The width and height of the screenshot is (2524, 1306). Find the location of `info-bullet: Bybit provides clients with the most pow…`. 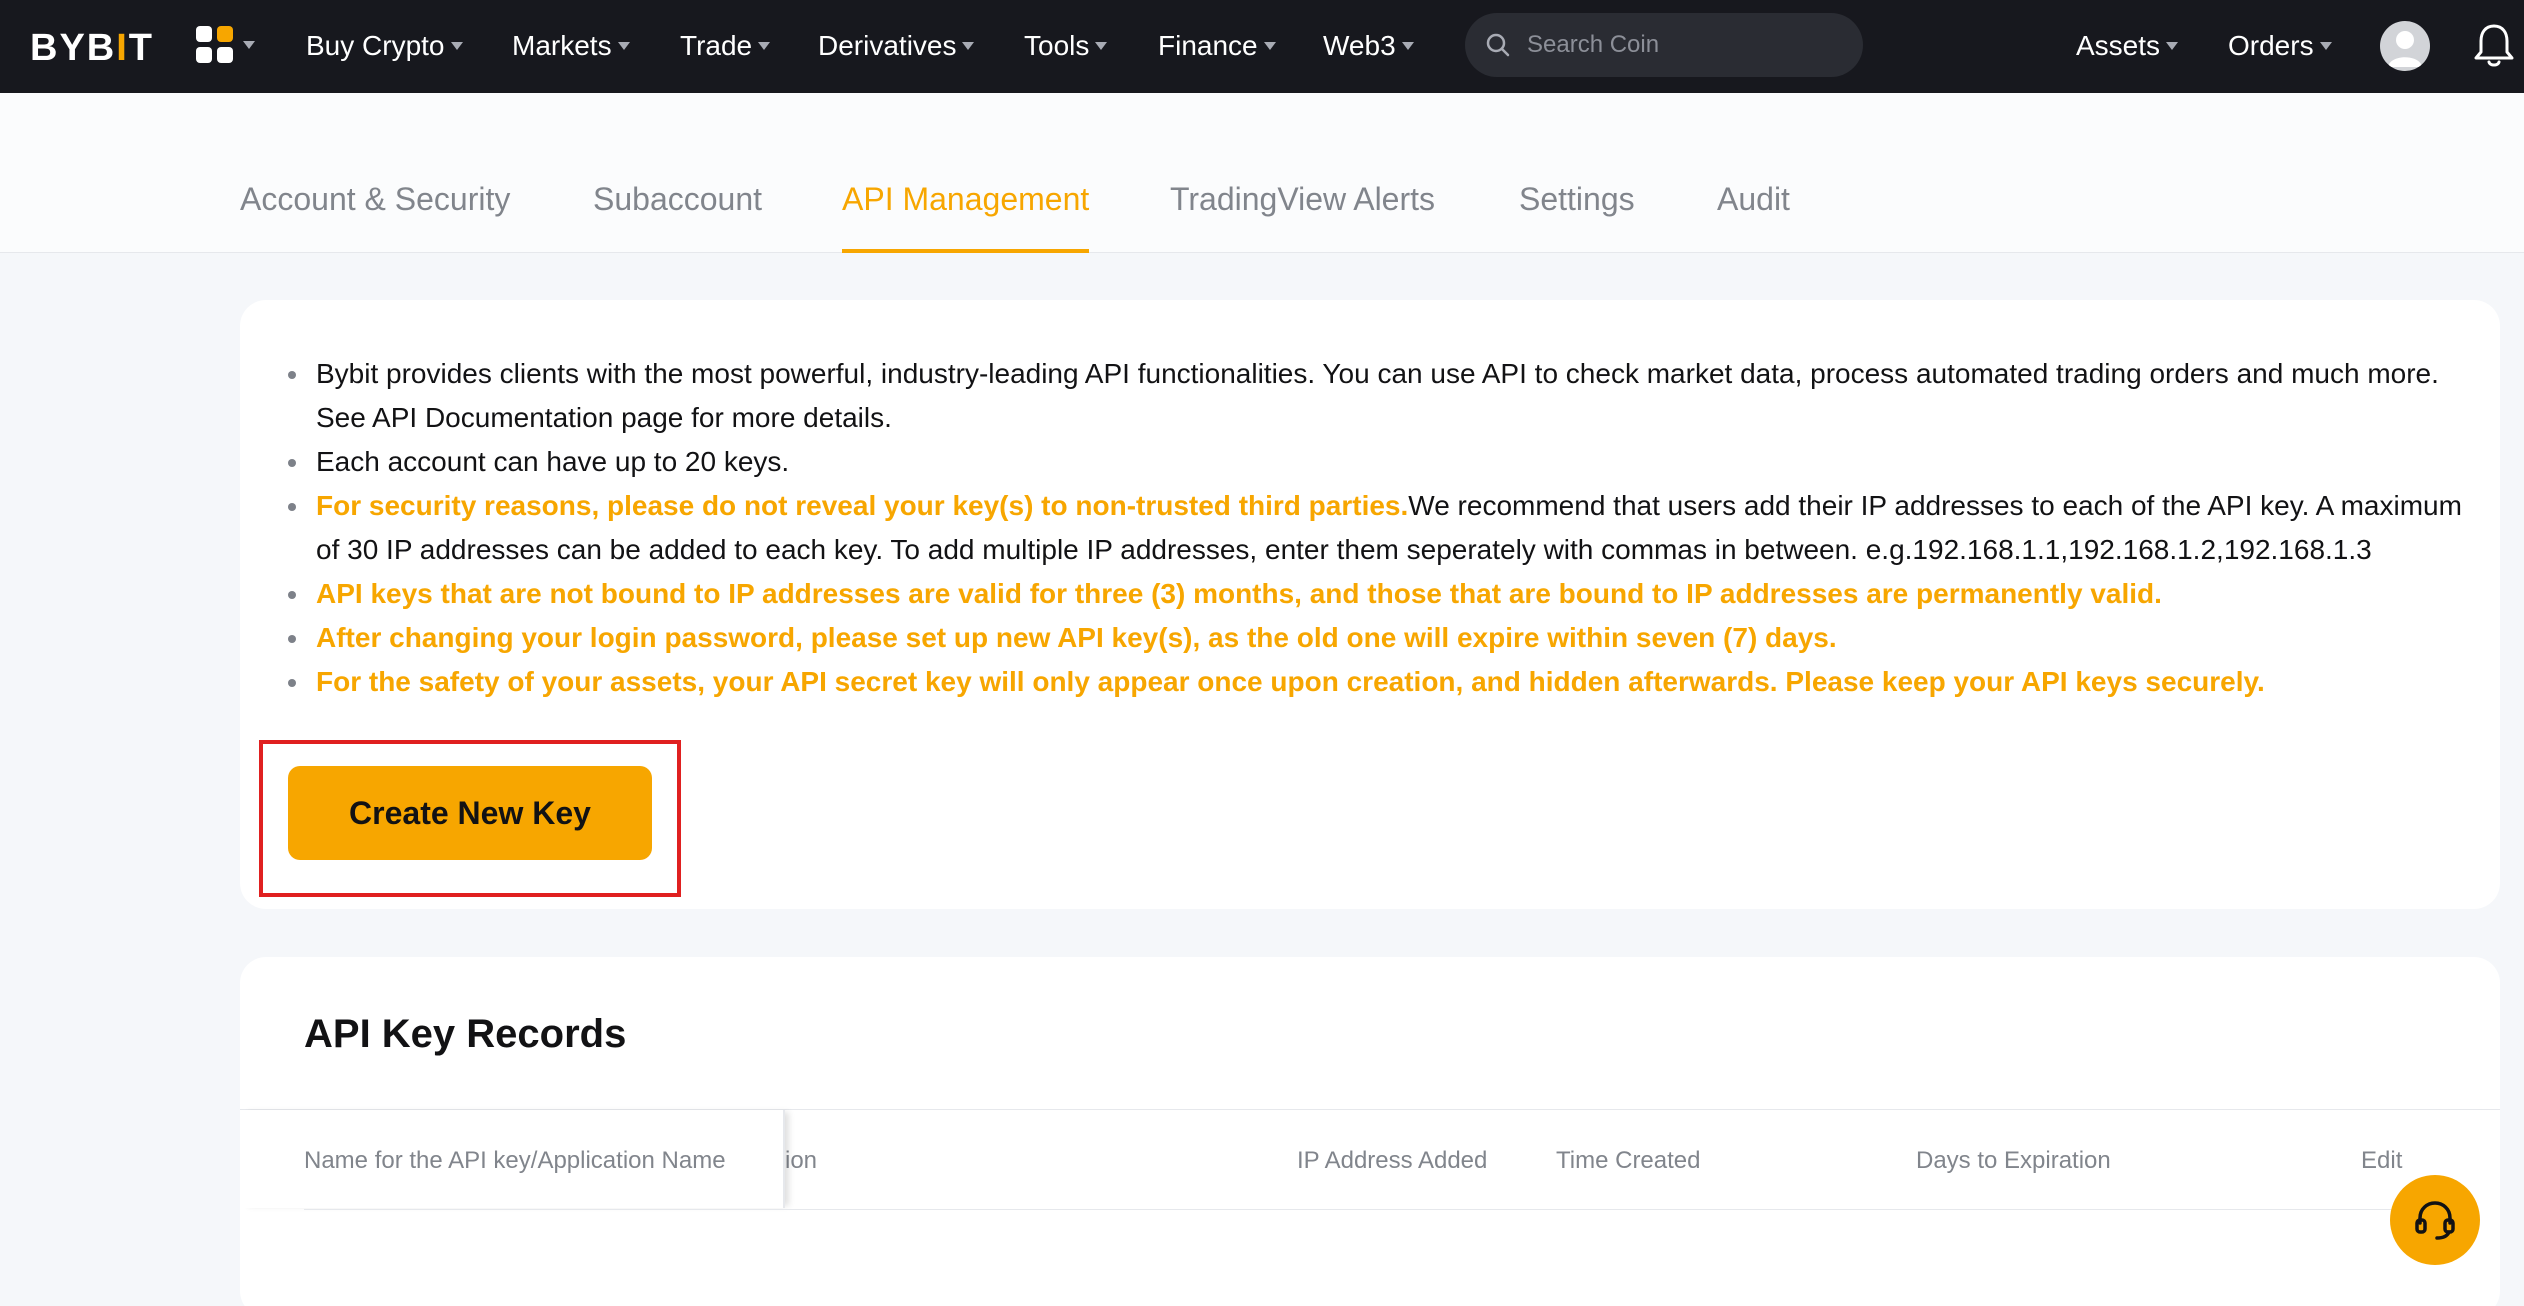

info-bullet: Bybit provides clients with the most pow… is located at coordinates (1375, 396).